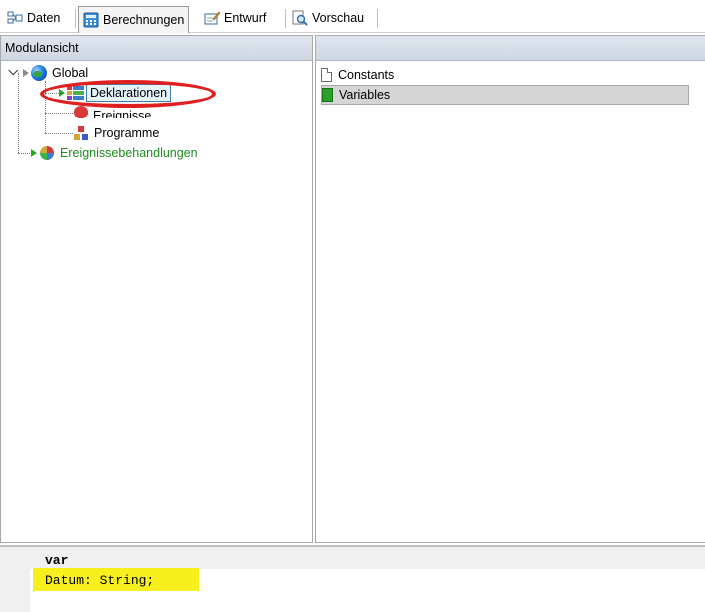 The width and height of the screenshot is (705, 612). I want to click on preview-magnifier-icon, so click(300, 18).